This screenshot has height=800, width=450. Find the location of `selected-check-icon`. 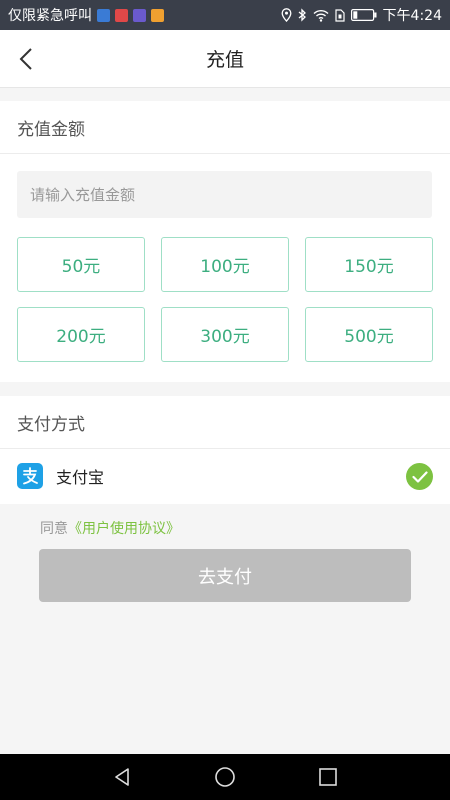

selected-check-icon is located at coordinates (419, 476).